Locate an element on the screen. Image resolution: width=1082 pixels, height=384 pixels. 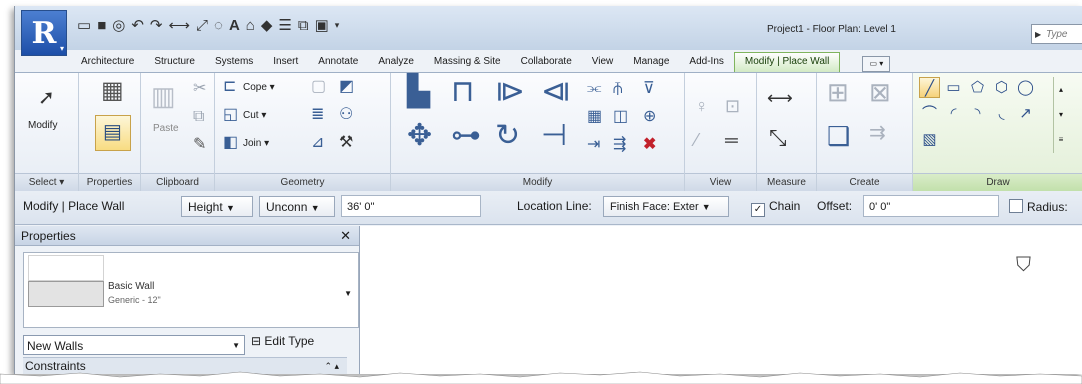
hammer-icon: ⚒ is located at coordinates (346, 143).